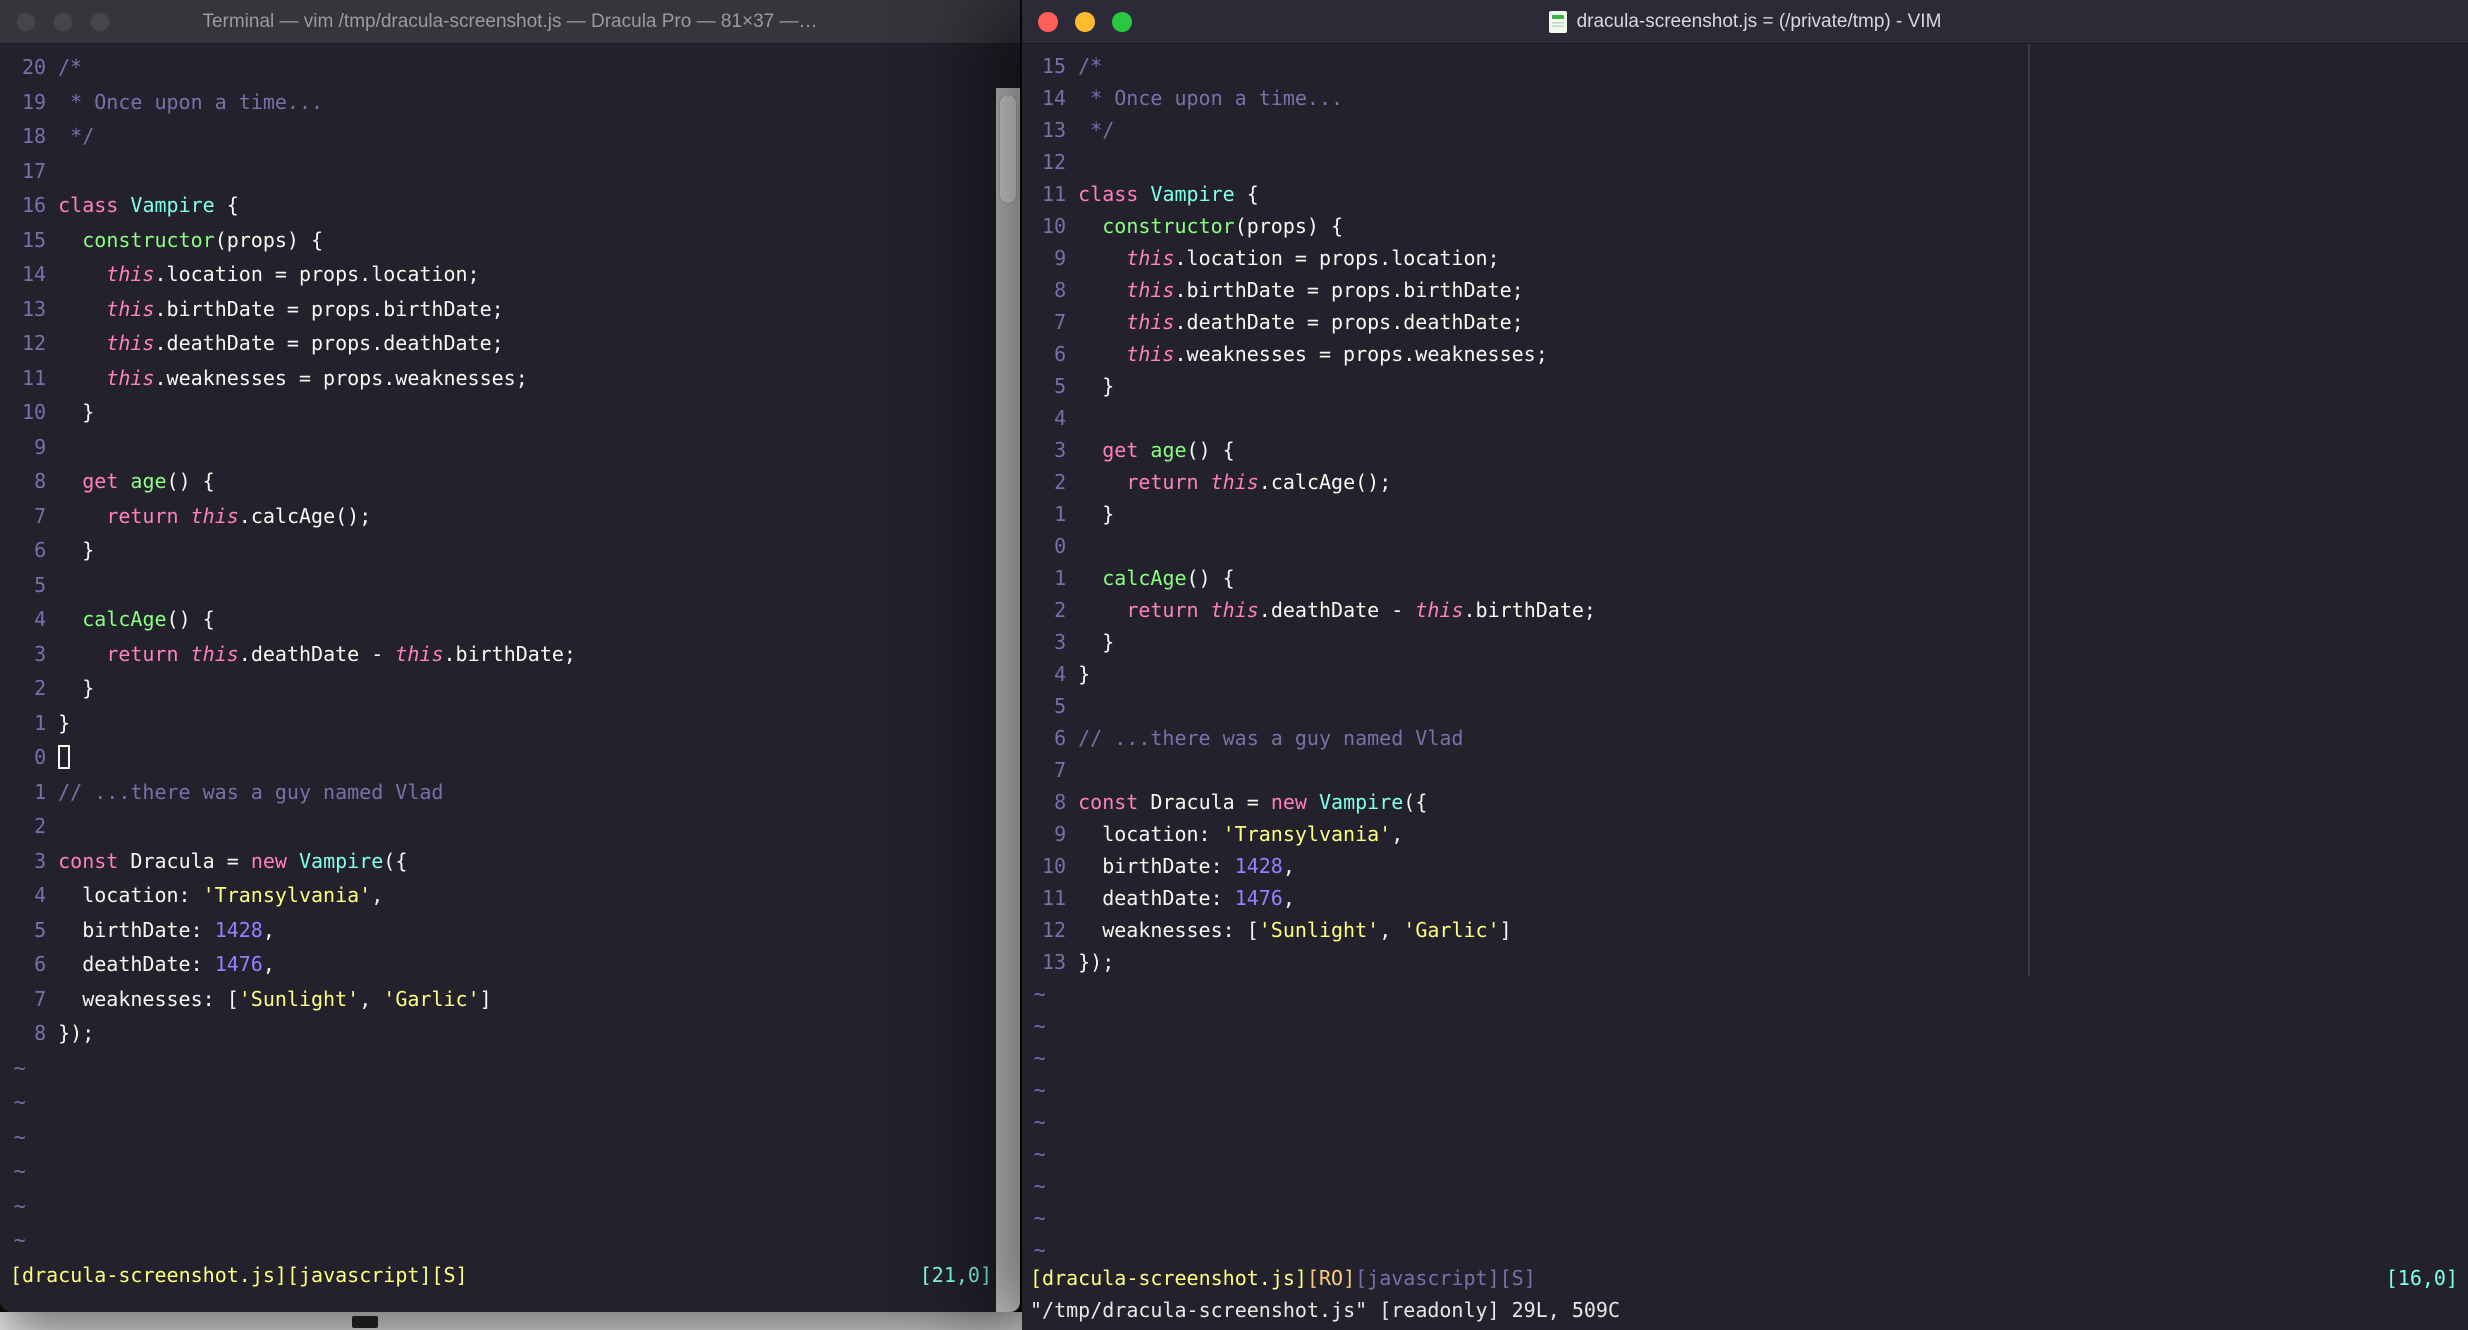 The height and width of the screenshot is (1330, 2468). I want to click on line-number: 16, so click(34, 205).